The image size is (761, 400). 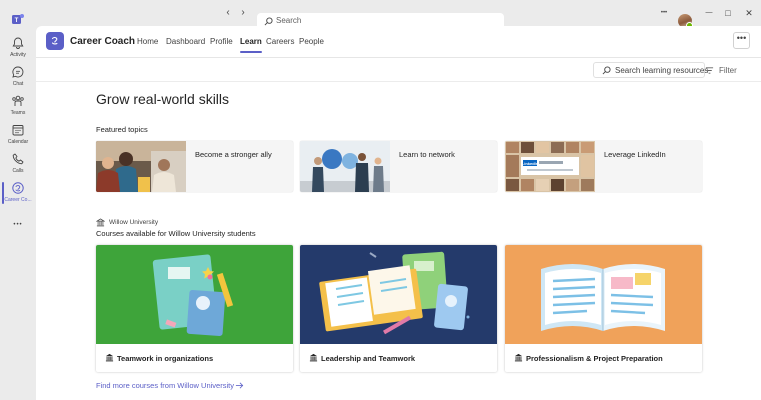 What do you see at coordinates (18, 84) in the screenshot?
I see `rail-label-chat: Chat` at bounding box center [18, 84].